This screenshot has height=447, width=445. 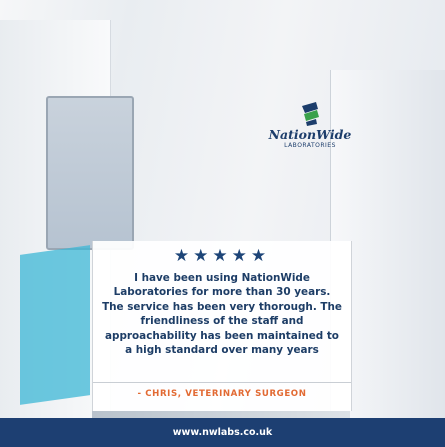 I want to click on rating-stars: ★★★★★, so click(x=222, y=256).